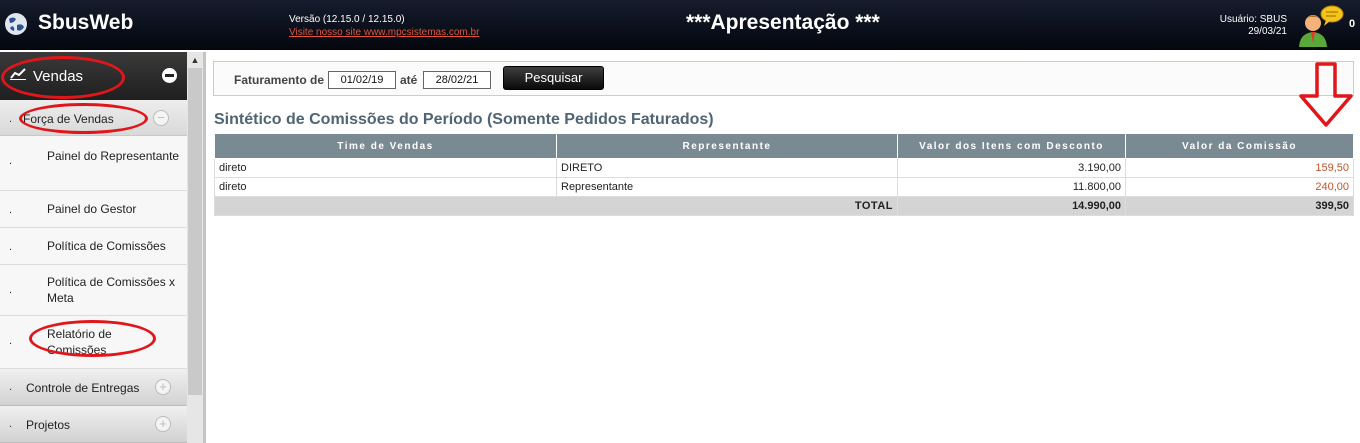 The image size is (1360, 443). Describe the element at coordinates (68, 119) in the screenshot. I see `sidebar-item-label: Força de Vendas` at that location.